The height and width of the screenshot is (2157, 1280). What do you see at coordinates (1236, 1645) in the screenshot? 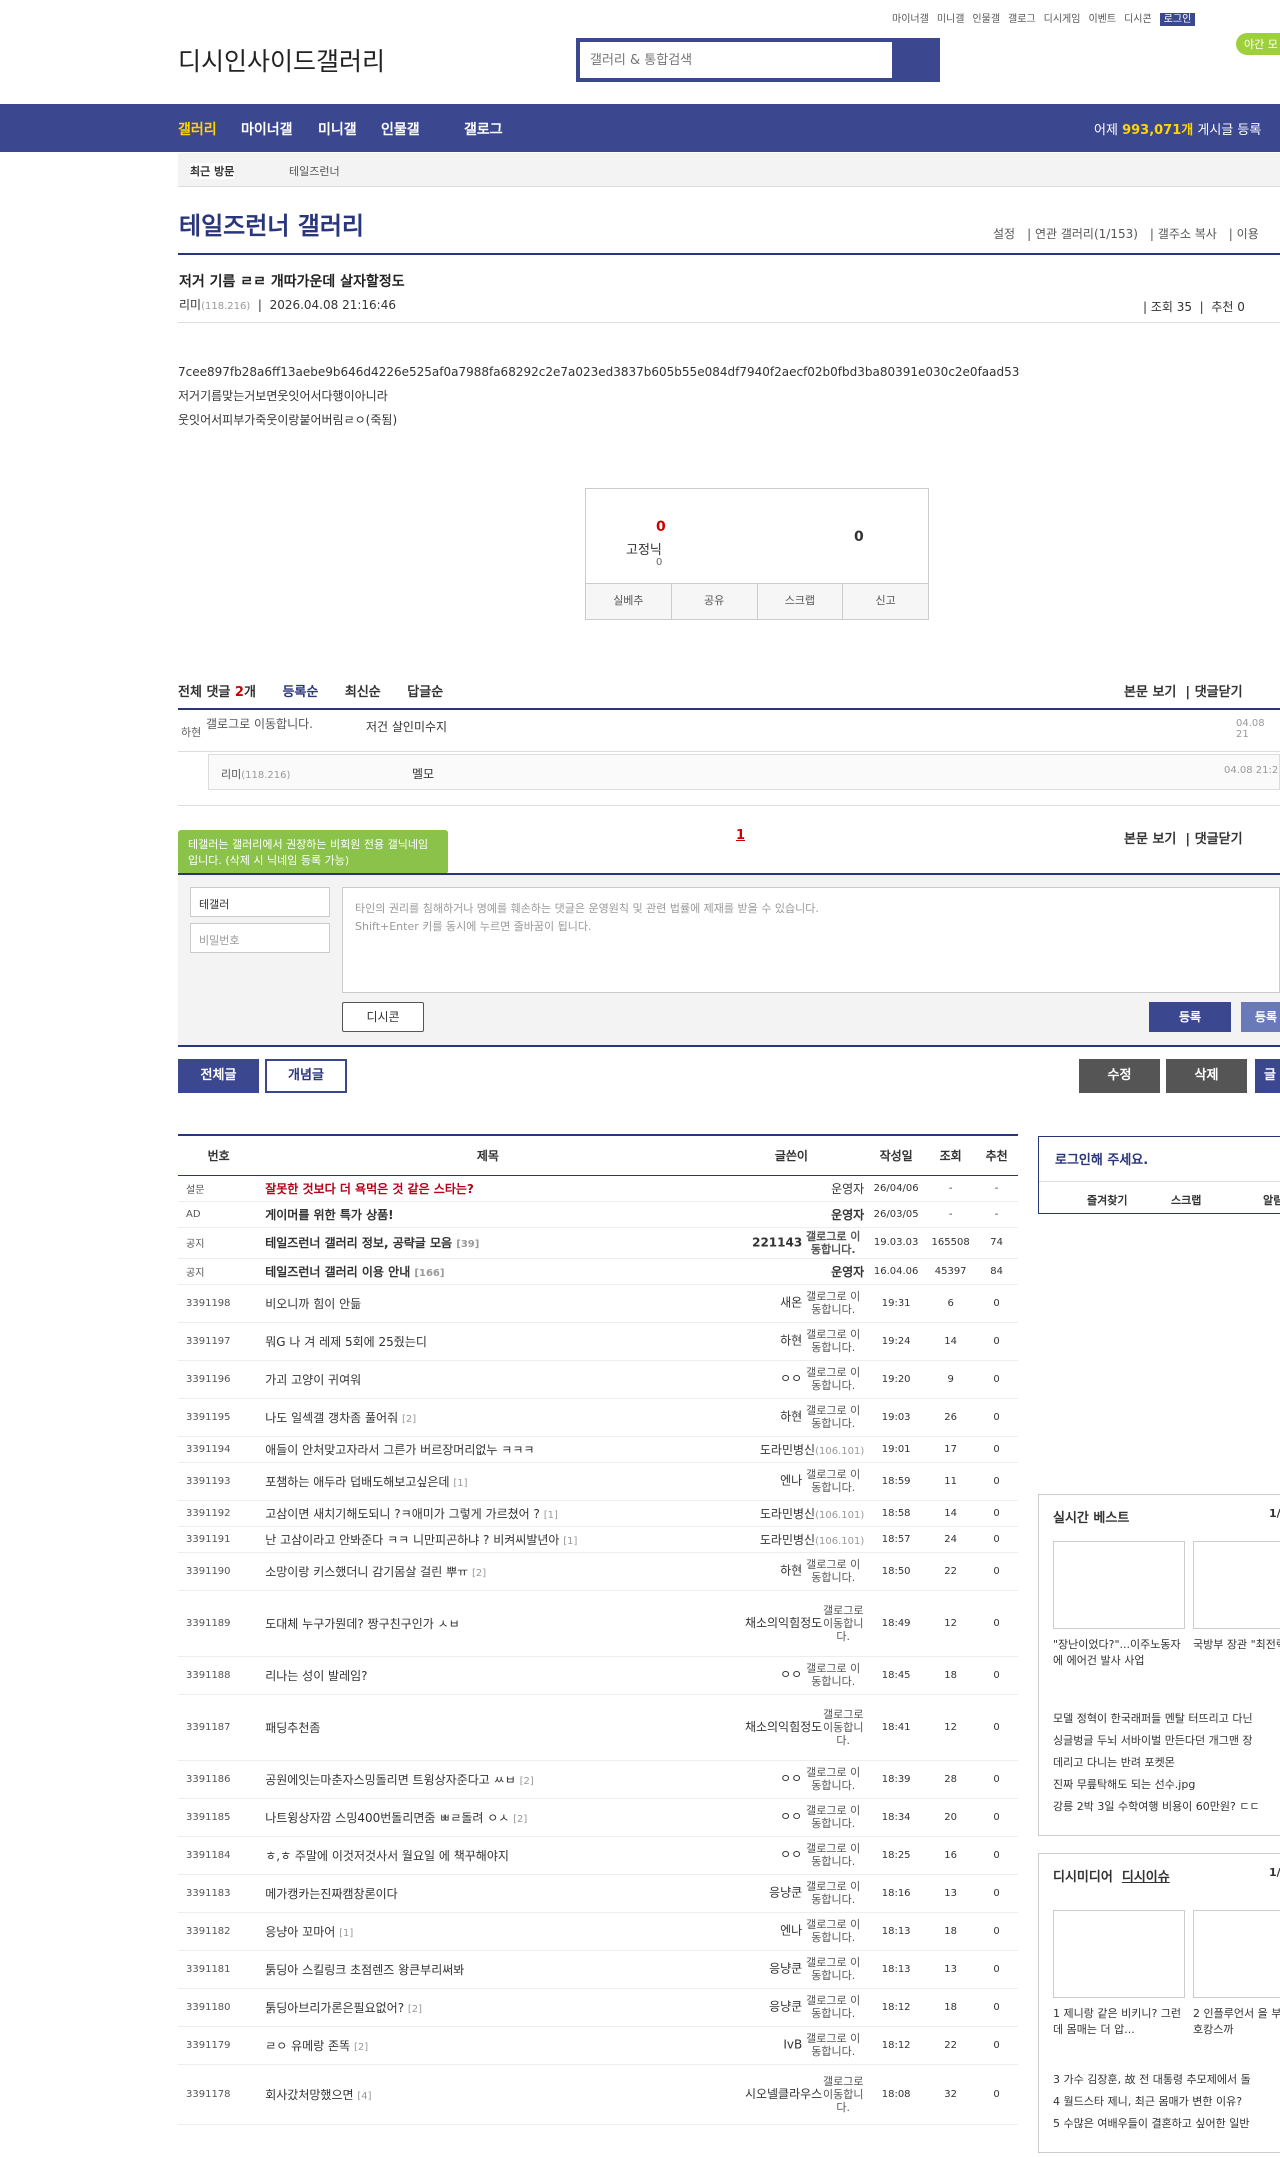
I see `best-caption-2: 국방부 장관 "최전력 75% 감축" 로` at bounding box center [1236, 1645].